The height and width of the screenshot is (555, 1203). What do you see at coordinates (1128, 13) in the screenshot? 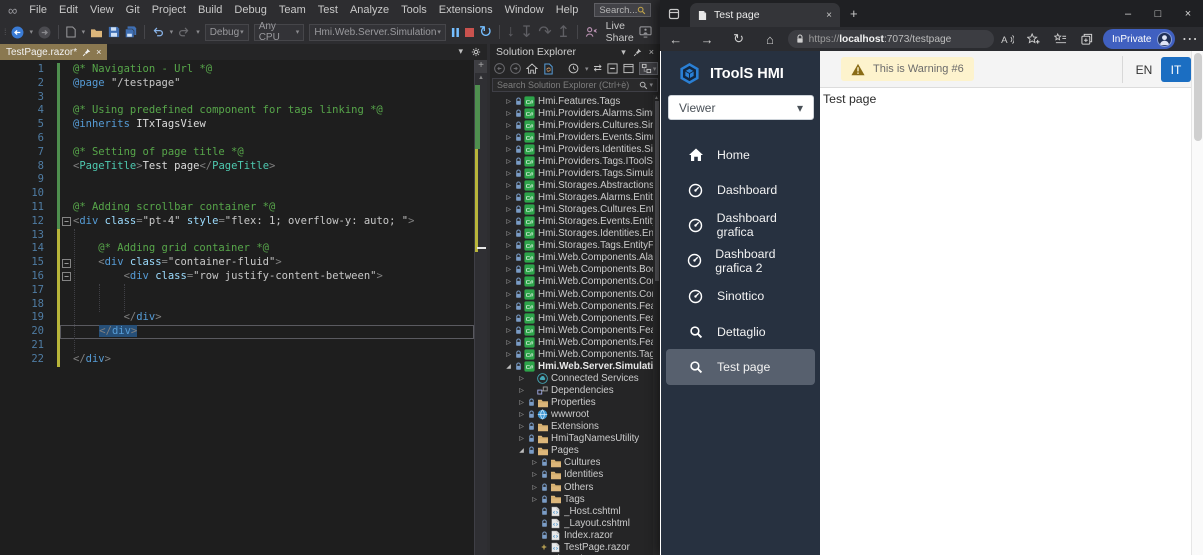
I see `browser-minimize-button: –` at bounding box center [1128, 13].